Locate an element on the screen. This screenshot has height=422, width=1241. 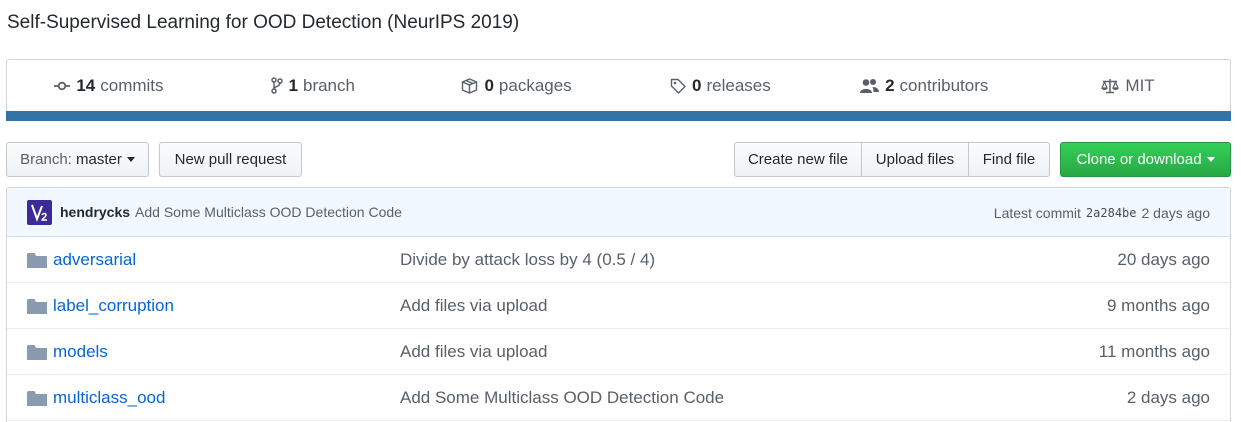
file-name-link: label_corruption is located at coordinates (113, 306).